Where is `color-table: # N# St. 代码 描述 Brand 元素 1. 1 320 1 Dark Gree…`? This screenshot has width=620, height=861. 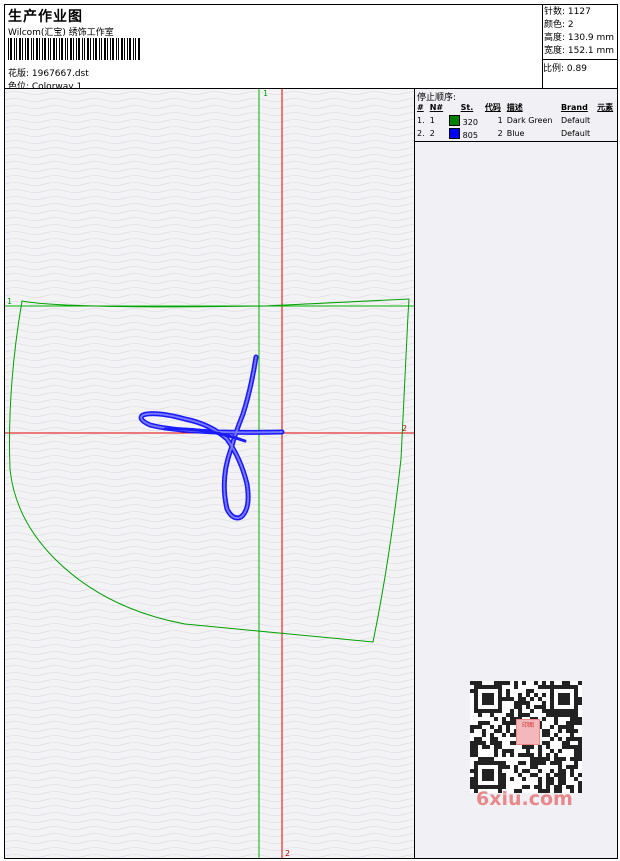
color-table: # N# St. 代码 描述 Brand 元素 1. 1 320 1 Dark Gree… is located at coordinates (516, 120).